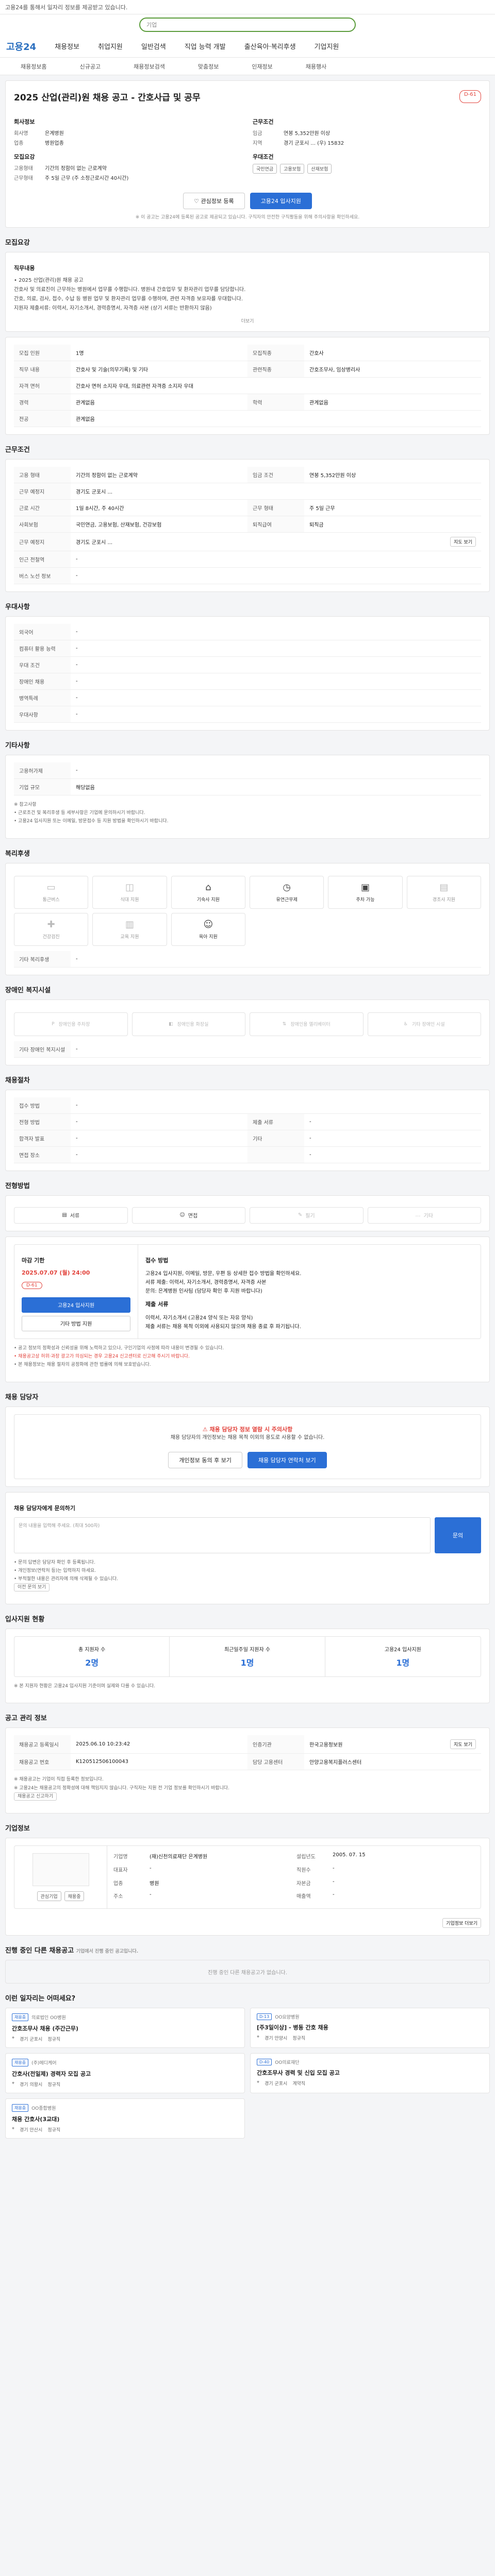  Describe the element at coordinates (247, 1213) in the screenshot. I see `methods-card: ▤ 서류 ☺ 면접 ✎ 필기 … 기타` at that location.